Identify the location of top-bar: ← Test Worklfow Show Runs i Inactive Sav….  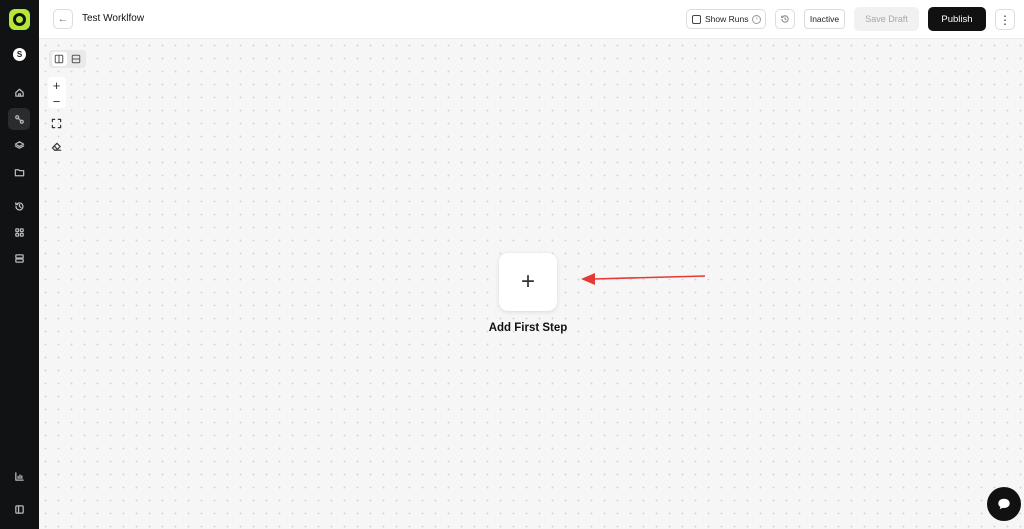
(531, 19).